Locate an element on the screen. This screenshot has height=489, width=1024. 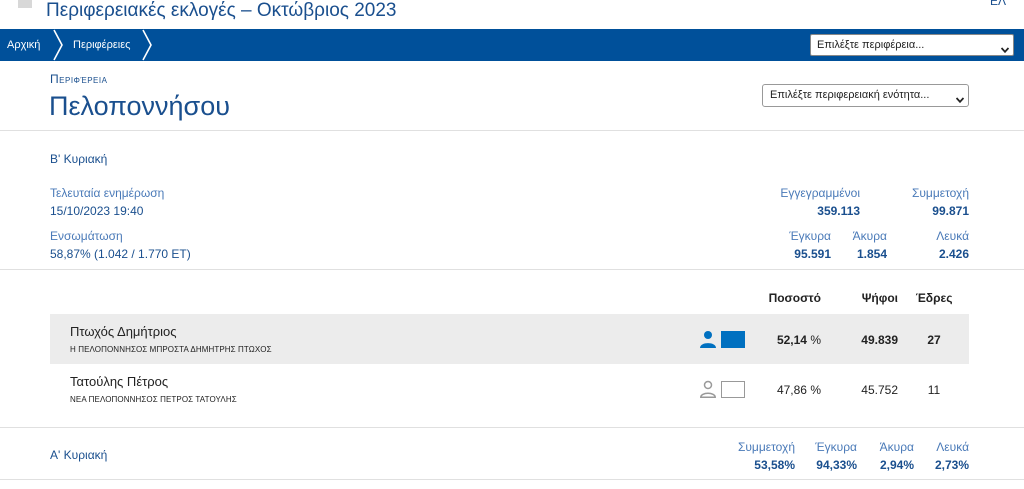
round-a-title: Α' Κυριακή is located at coordinates (78, 455).